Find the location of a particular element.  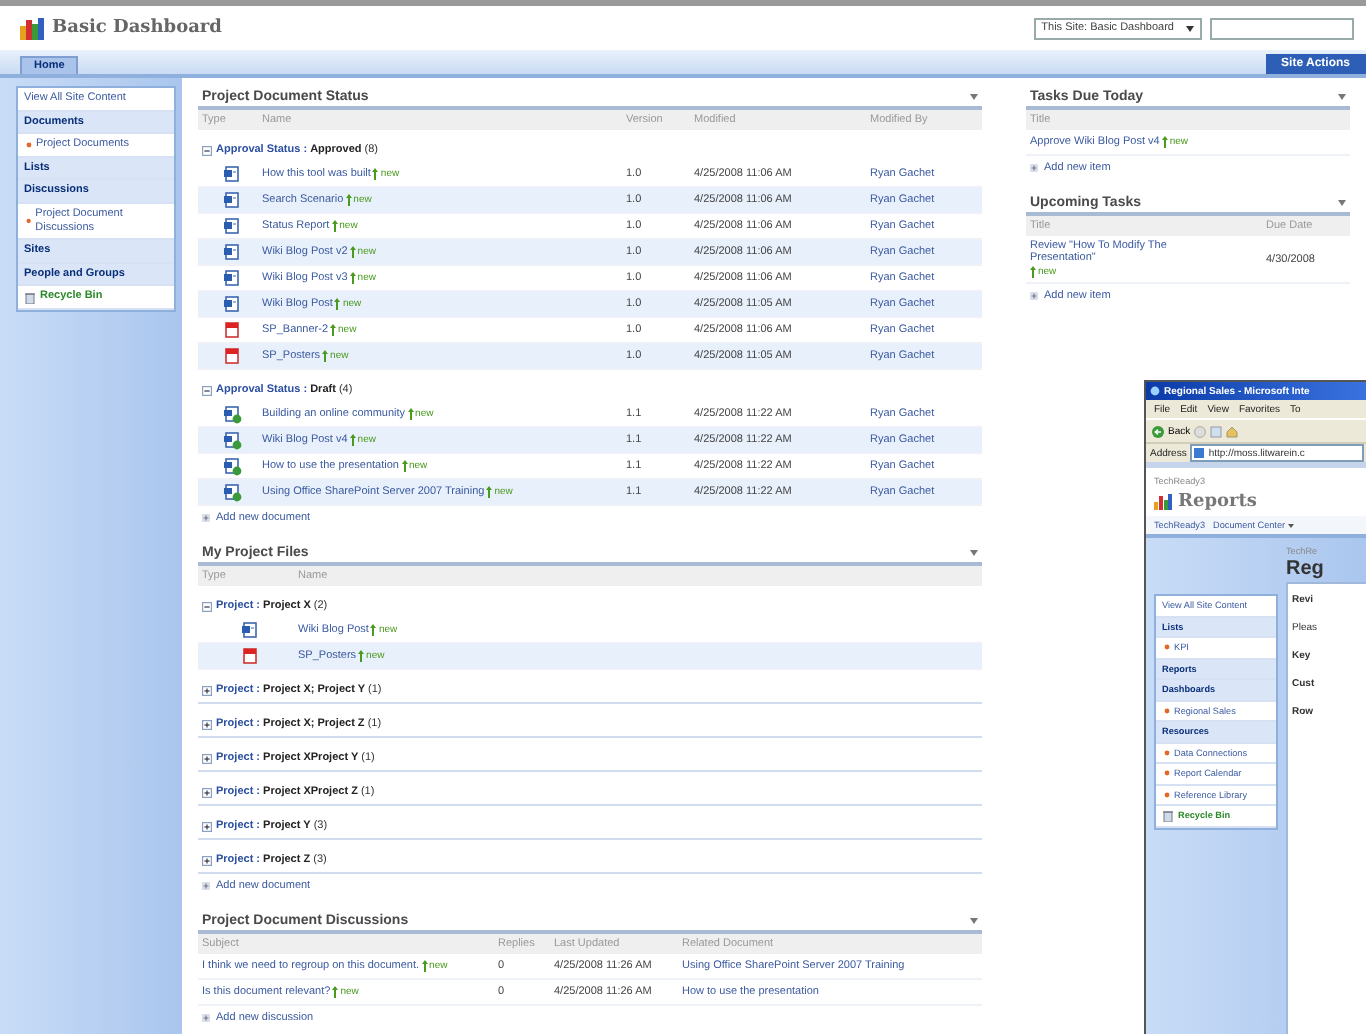

browser-icon is located at coordinates (1155, 391).